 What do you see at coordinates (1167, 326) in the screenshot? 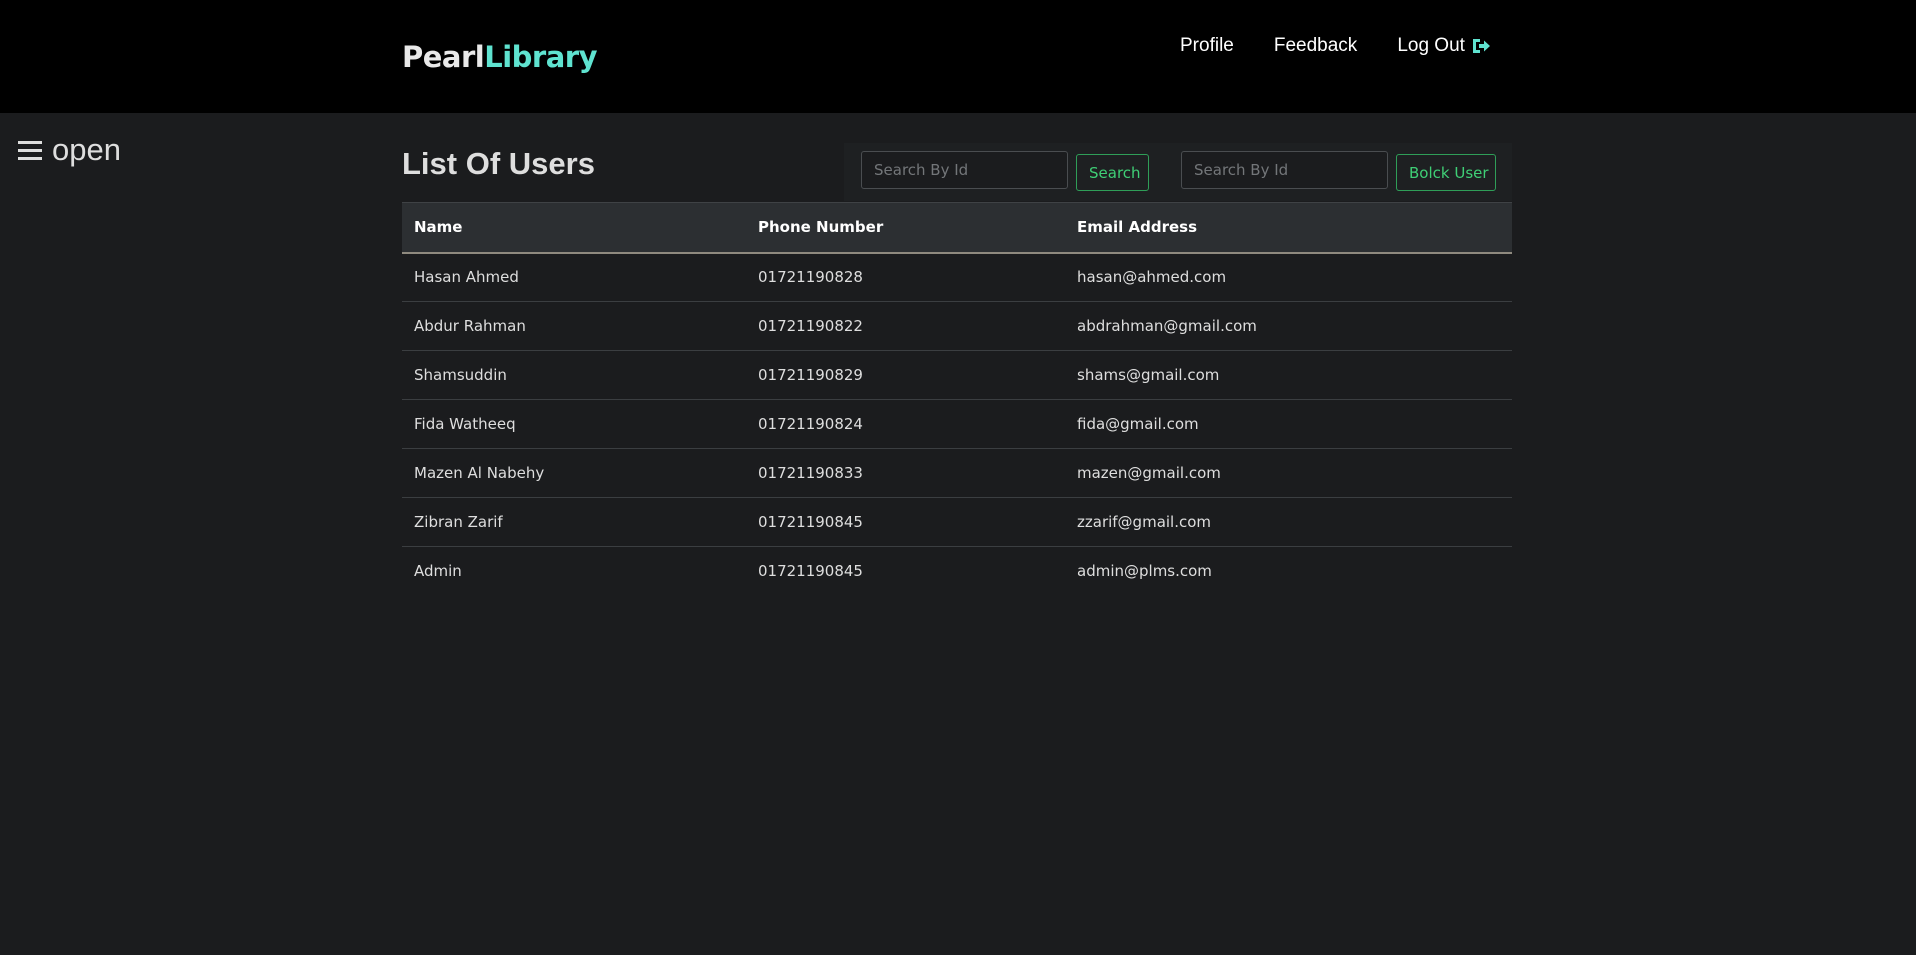
I see `cell-email: abdrahman@gmail.com` at bounding box center [1167, 326].